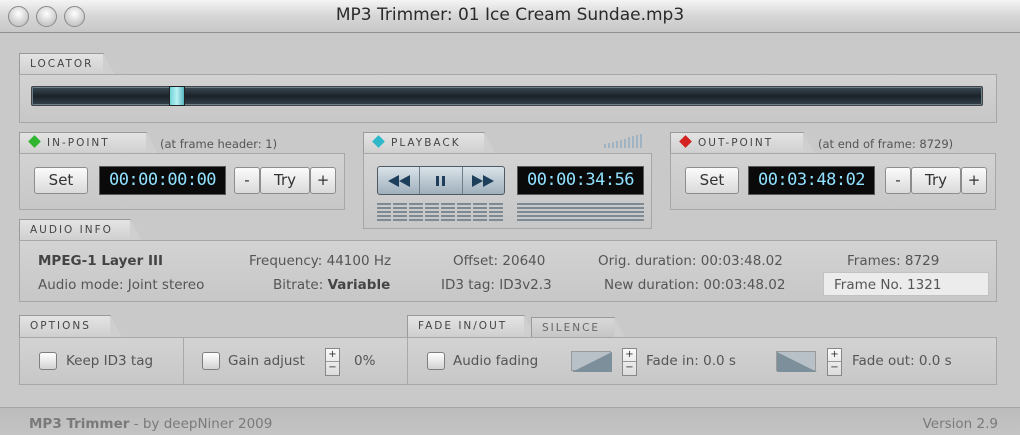  I want to click on in-point-time-display: 00:00:00:00, so click(162, 180).